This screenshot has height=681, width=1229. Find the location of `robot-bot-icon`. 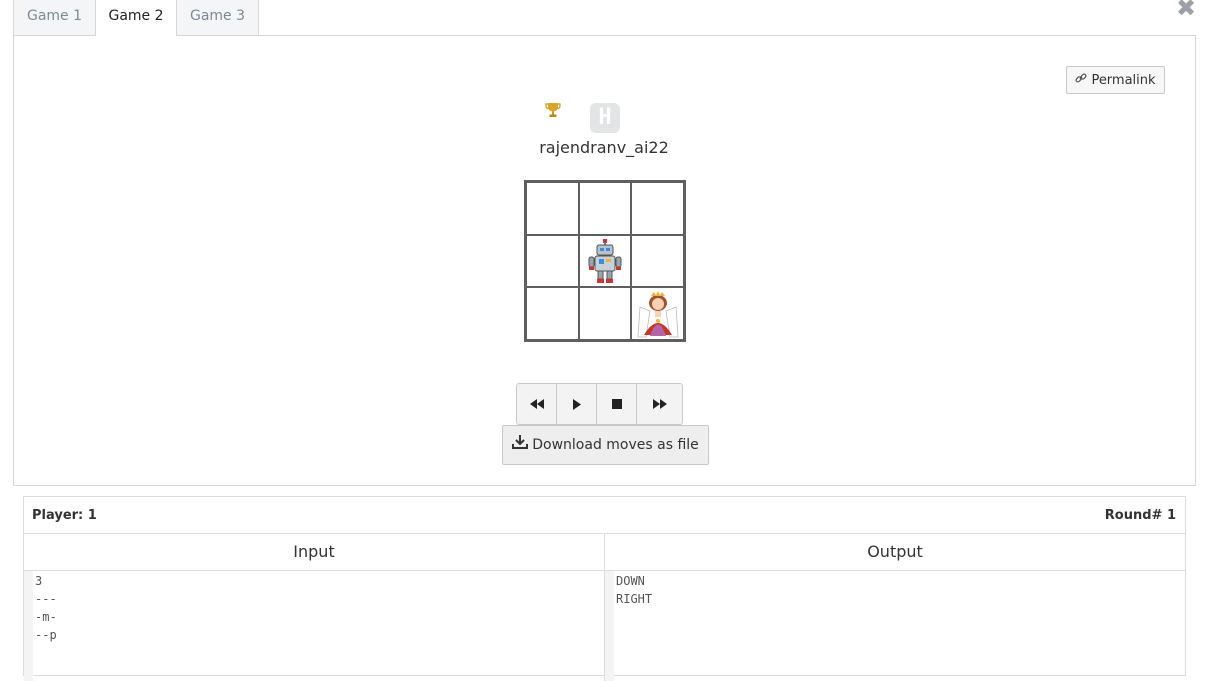

robot-bot-icon is located at coordinates (605, 260).